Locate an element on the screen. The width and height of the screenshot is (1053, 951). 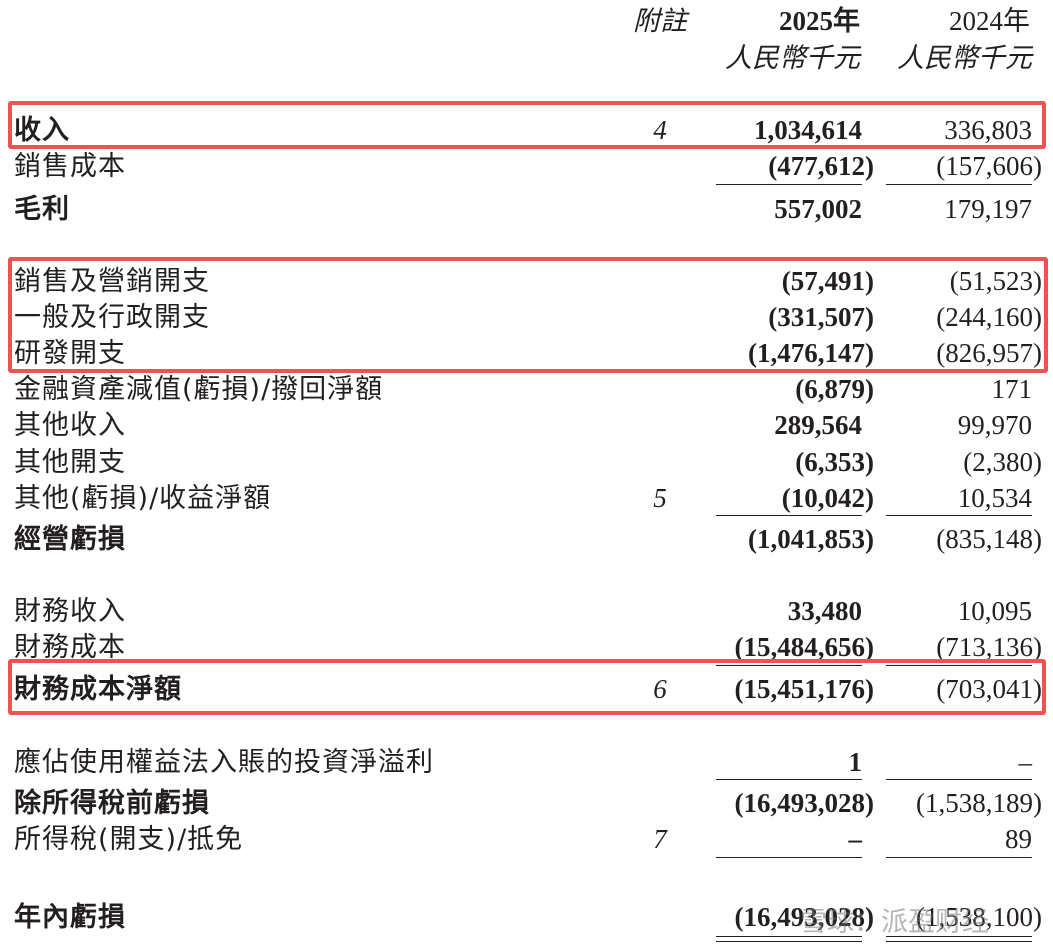
year-2024-header: 2024年 is located at coordinates (989, 21).